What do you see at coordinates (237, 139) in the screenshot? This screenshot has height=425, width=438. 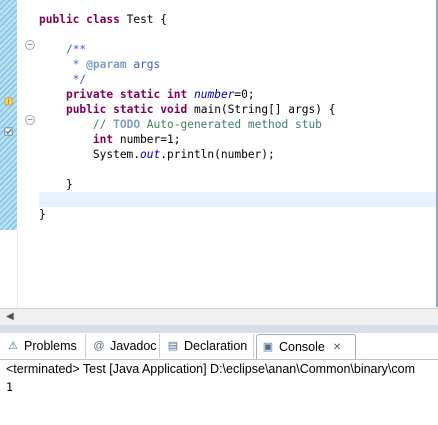 I see `code-line: int number=1;` at bounding box center [237, 139].